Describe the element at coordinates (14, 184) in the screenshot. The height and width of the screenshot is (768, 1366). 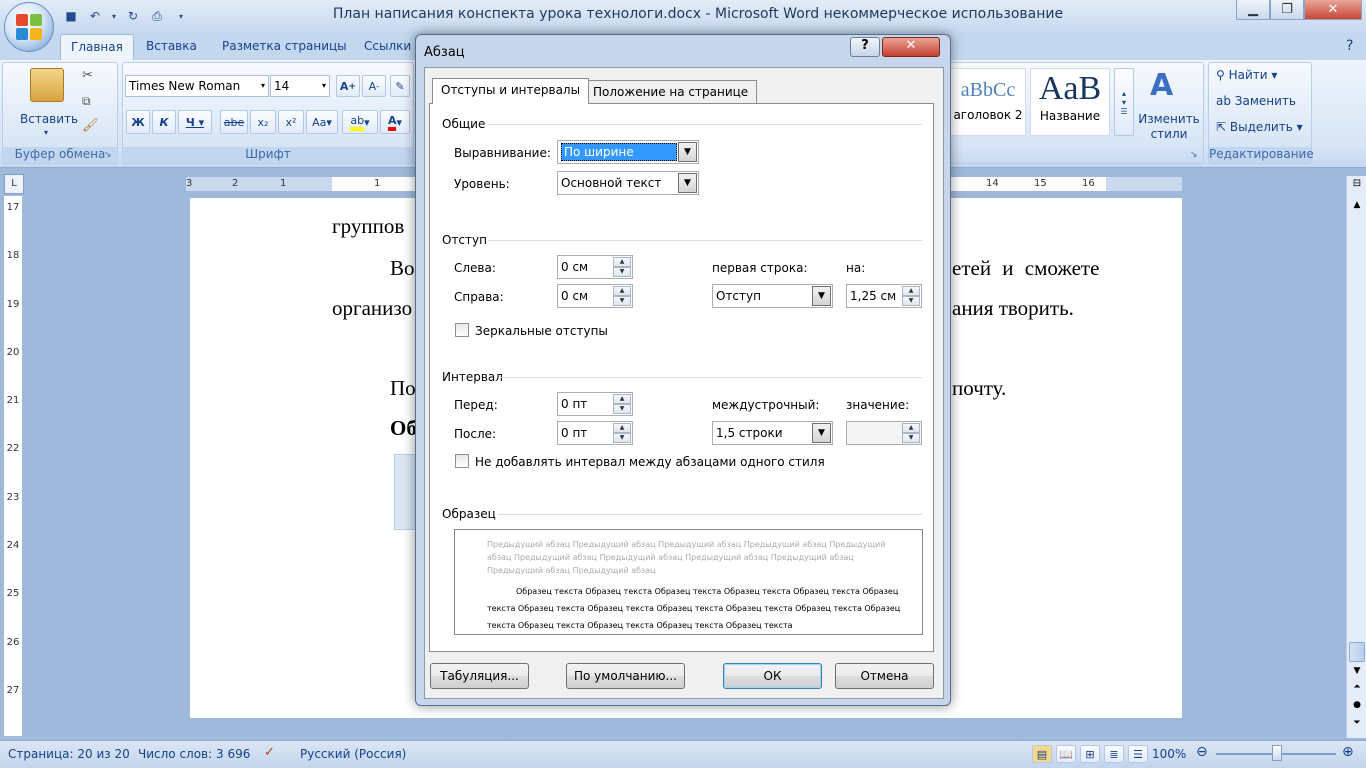
I see `tab-selector: L` at that location.